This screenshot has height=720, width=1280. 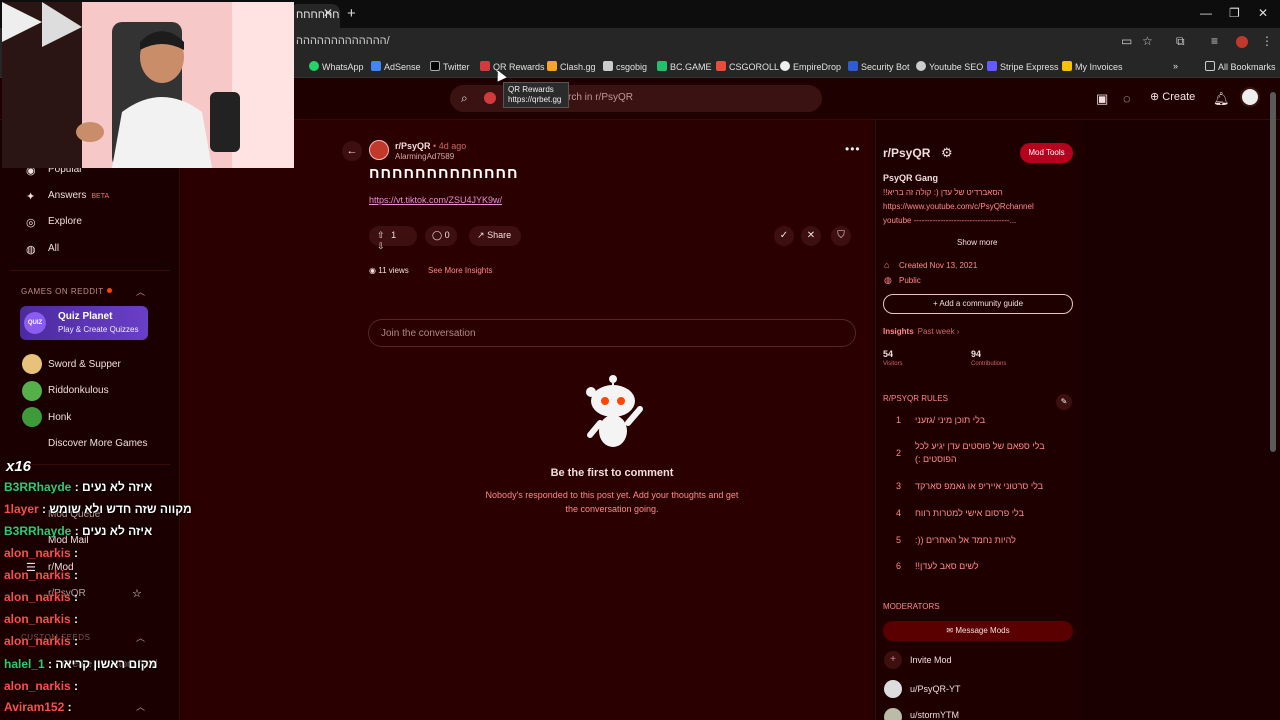 I want to click on nav-explore: Explore, so click(x=65, y=221).